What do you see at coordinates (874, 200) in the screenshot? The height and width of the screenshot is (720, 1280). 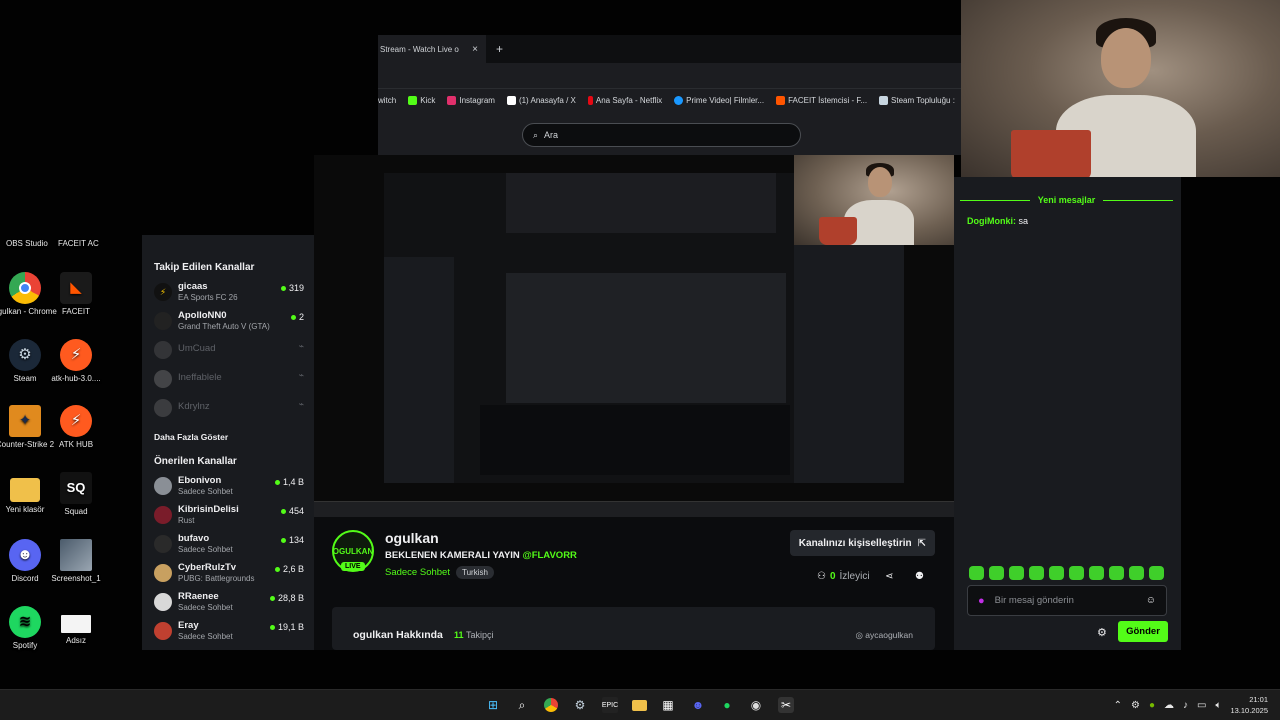 I see `webcam-thumbnail` at bounding box center [874, 200].